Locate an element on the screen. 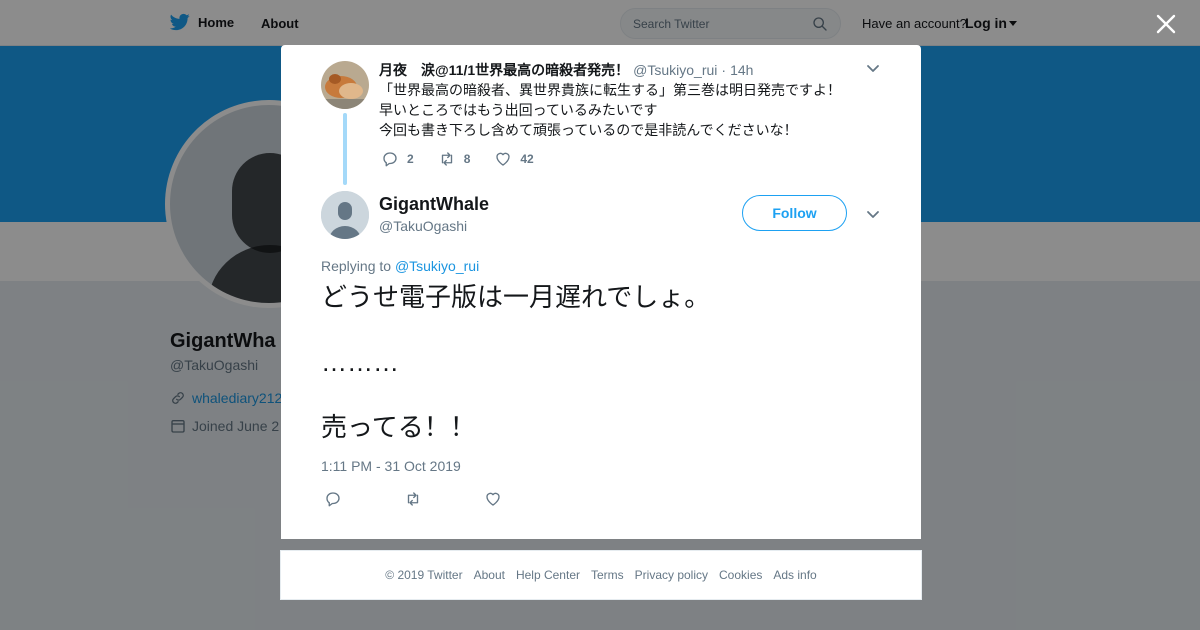 The height and width of the screenshot is (630, 1200). tweet-paragraph: どうせ電子版は一月遅れでしょ。 is located at coordinates (516, 297).